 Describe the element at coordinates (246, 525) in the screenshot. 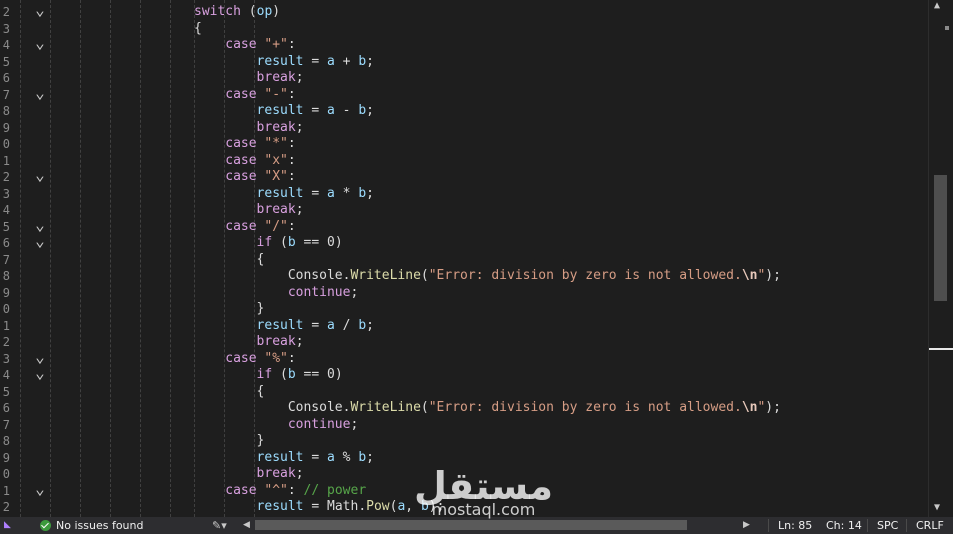

I see `scroll-left-icon: ◀` at that location.